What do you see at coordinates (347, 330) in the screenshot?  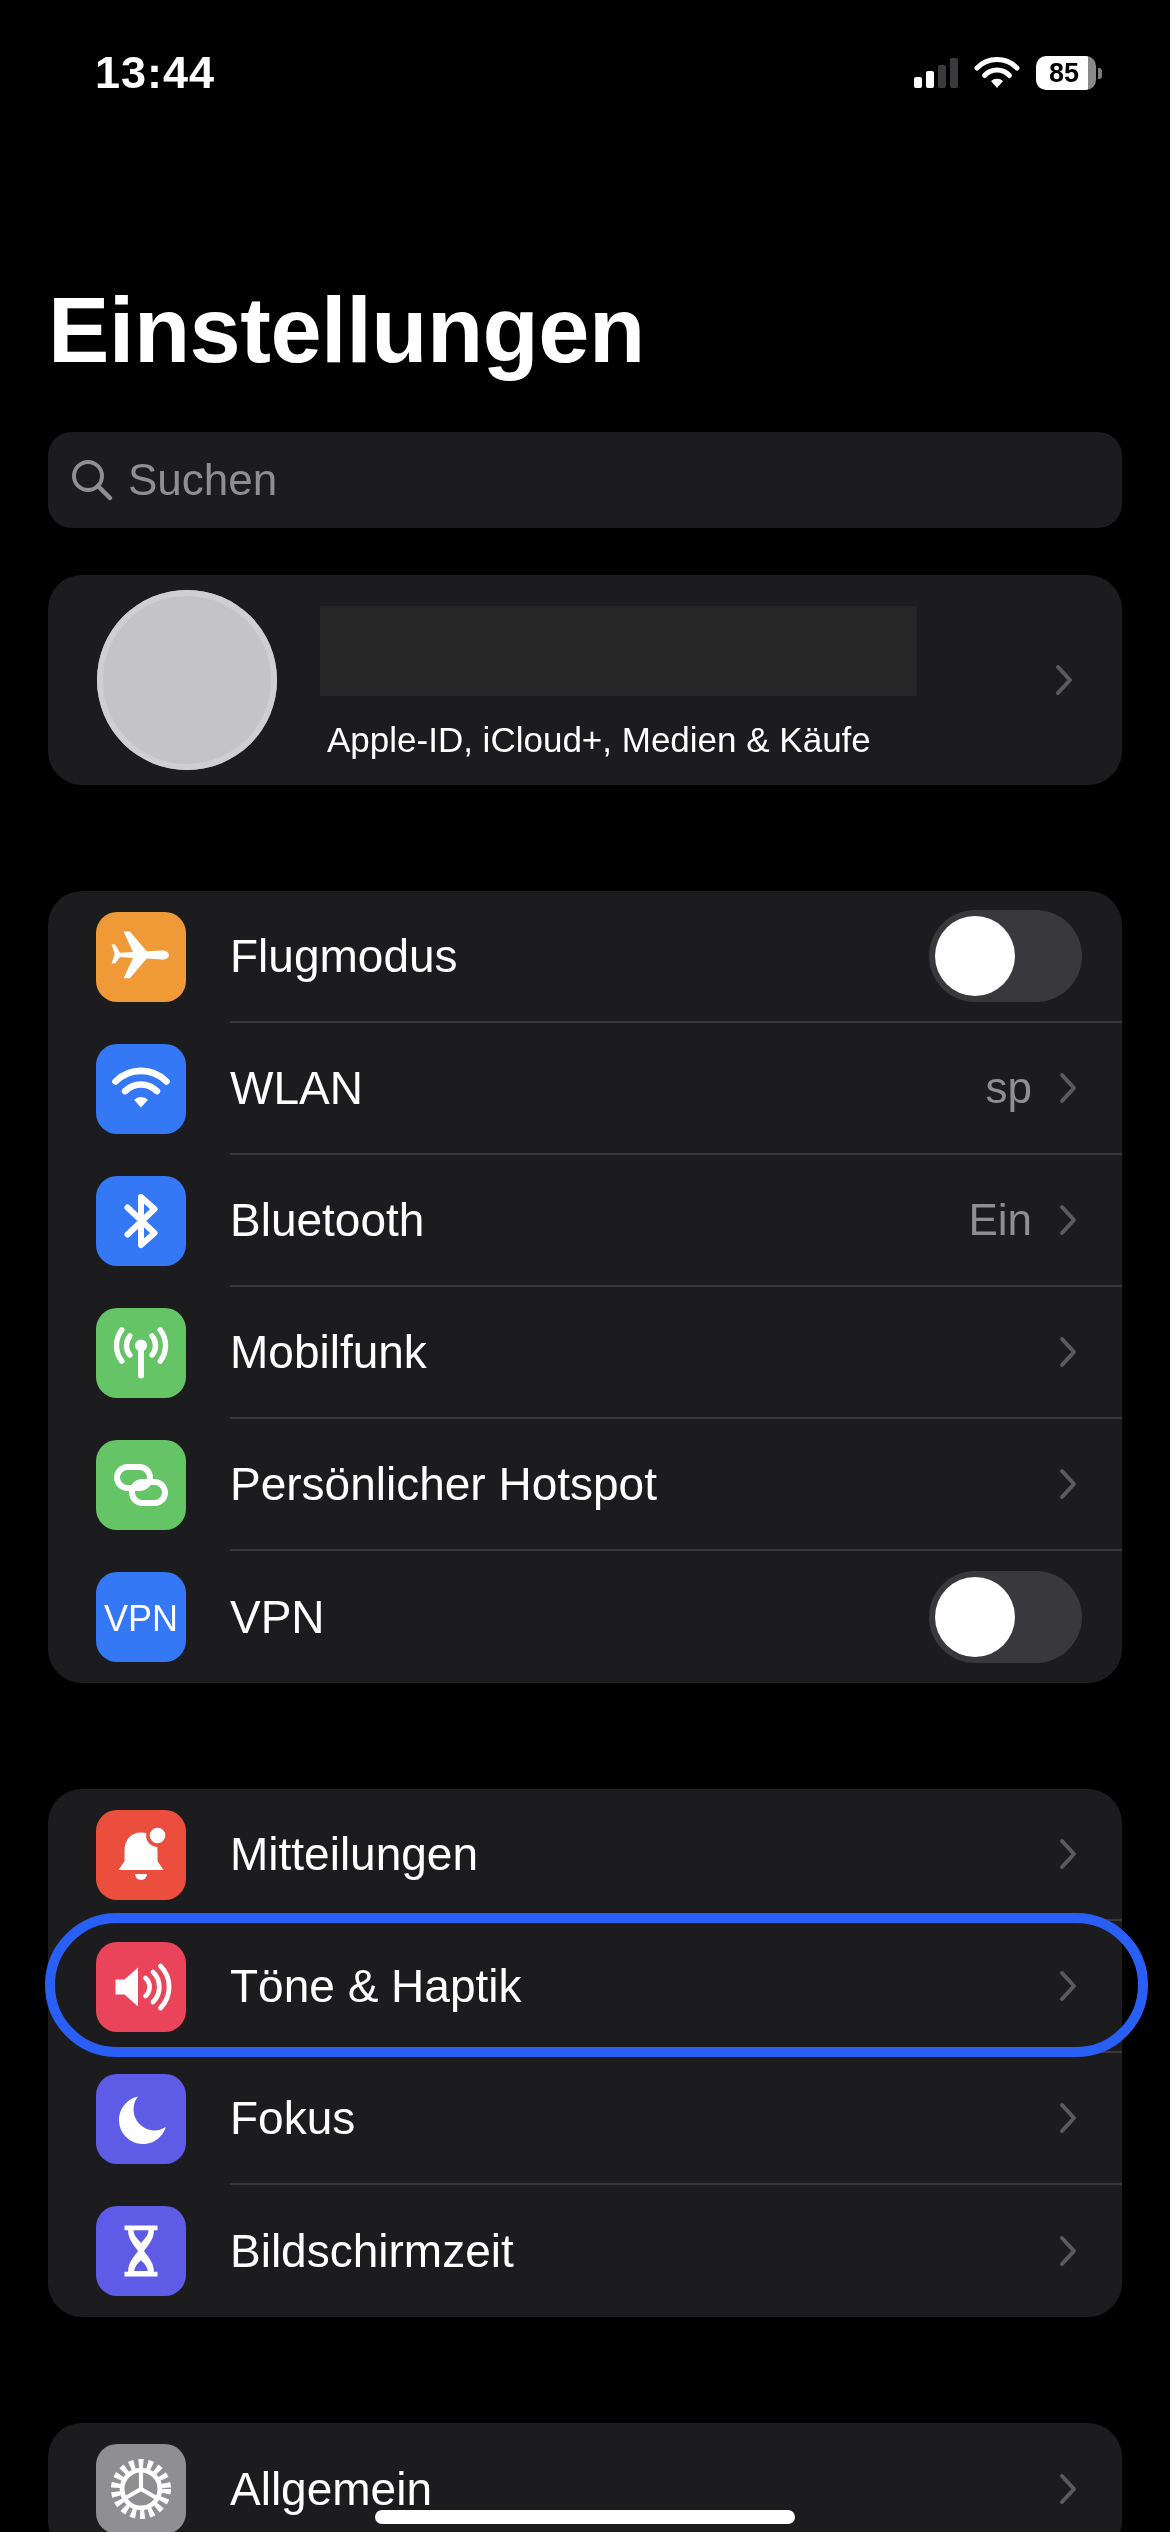 I see `page-title: Einstellungen` at bounding box center [347, 330].